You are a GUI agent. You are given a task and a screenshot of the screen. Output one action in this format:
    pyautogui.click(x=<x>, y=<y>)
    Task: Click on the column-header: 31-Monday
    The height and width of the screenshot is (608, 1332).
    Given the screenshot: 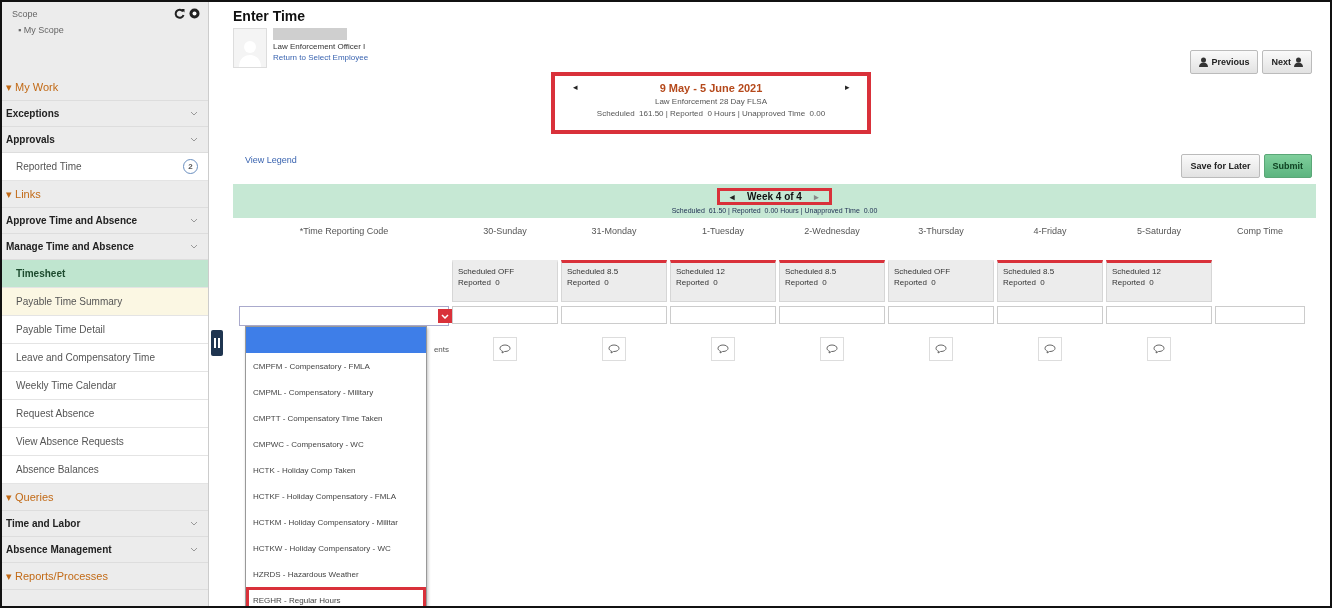 What is the action you would take?
    pyautogui.click(x=614, y=232)
    